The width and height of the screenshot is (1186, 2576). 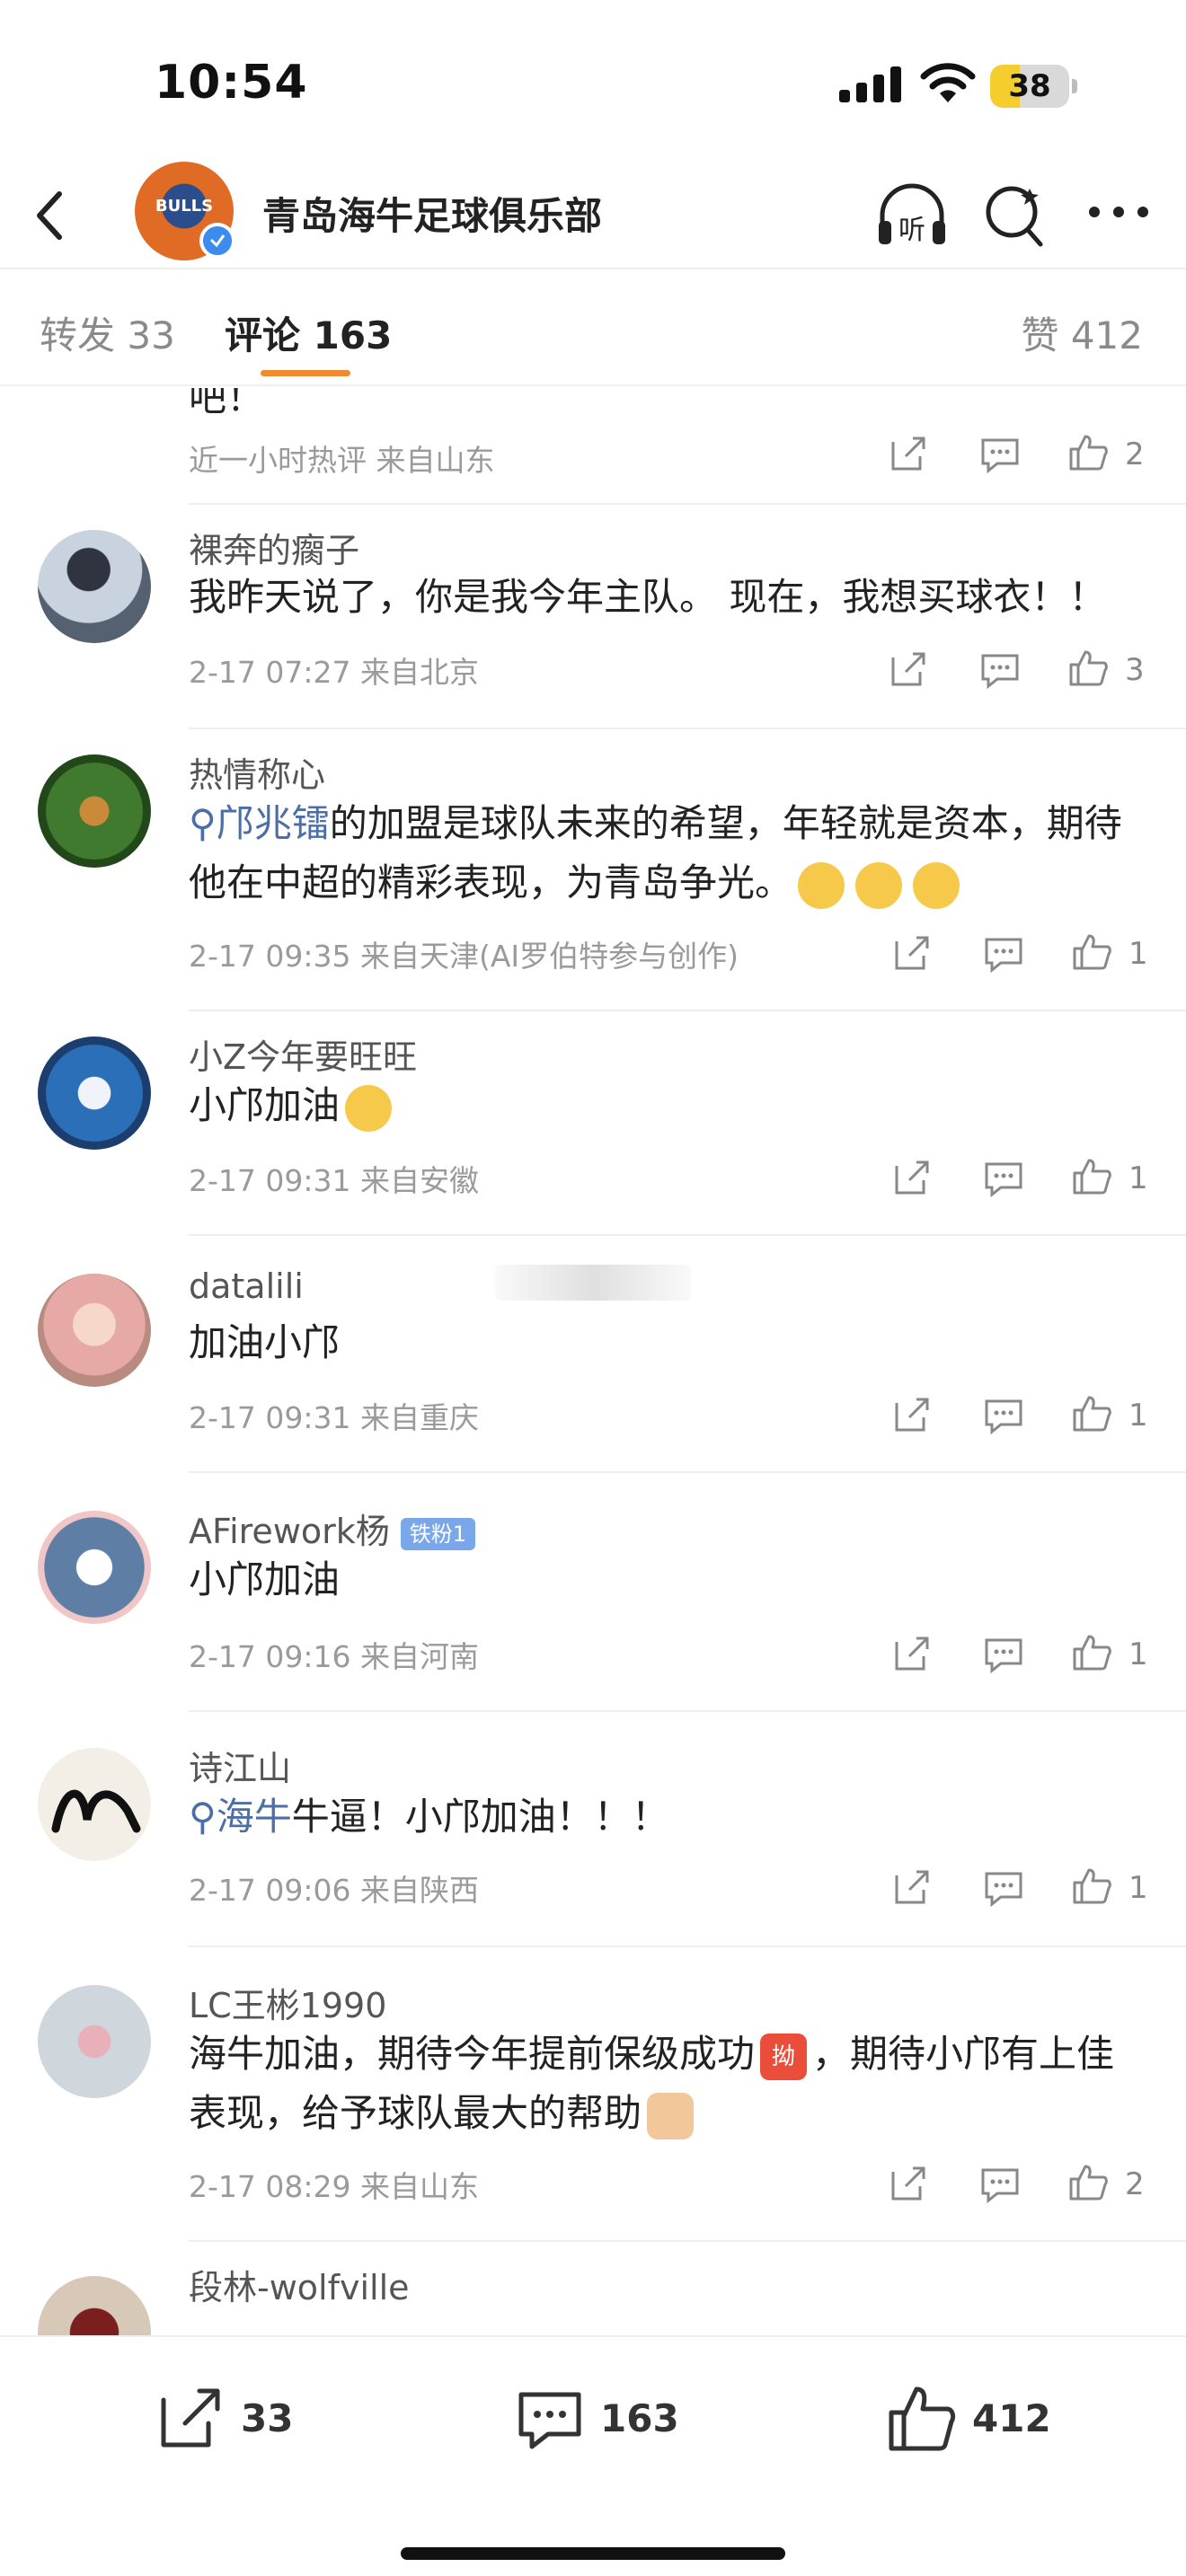 What do you see at coordinates (305, 373) in the screenshot?
I see `tab-active-indicator` at bounding box center [305, 373].